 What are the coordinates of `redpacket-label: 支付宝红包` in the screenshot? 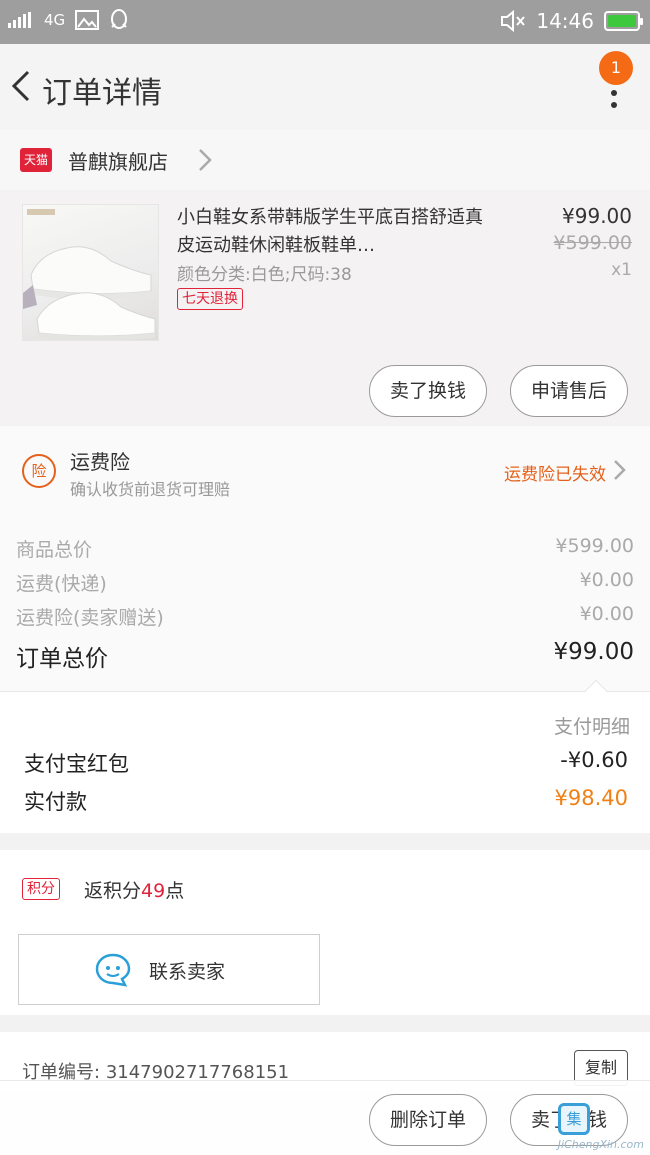 It's located at (76, 764).